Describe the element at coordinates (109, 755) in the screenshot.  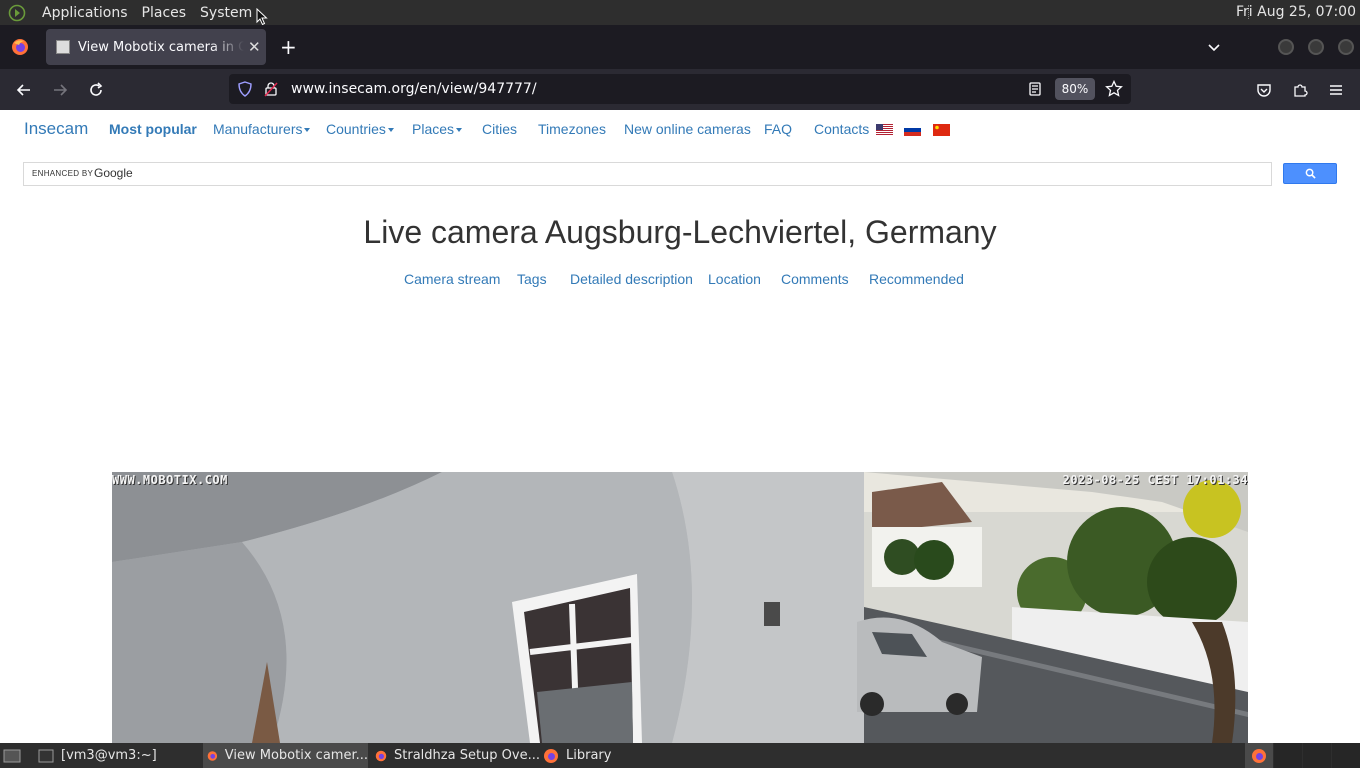
I see `taskbar-item-label: [vm3@vm3:~]` at that location.